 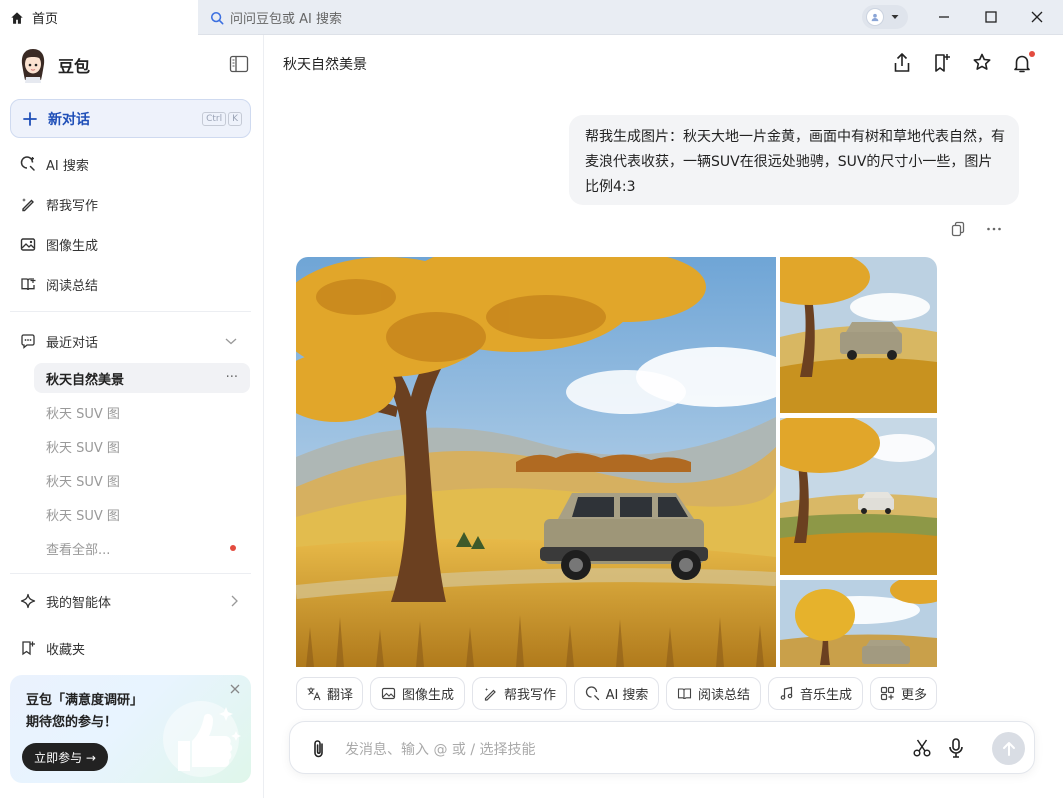 I want to click on chip-label: 阅读总结, so click(x=723, y=695).